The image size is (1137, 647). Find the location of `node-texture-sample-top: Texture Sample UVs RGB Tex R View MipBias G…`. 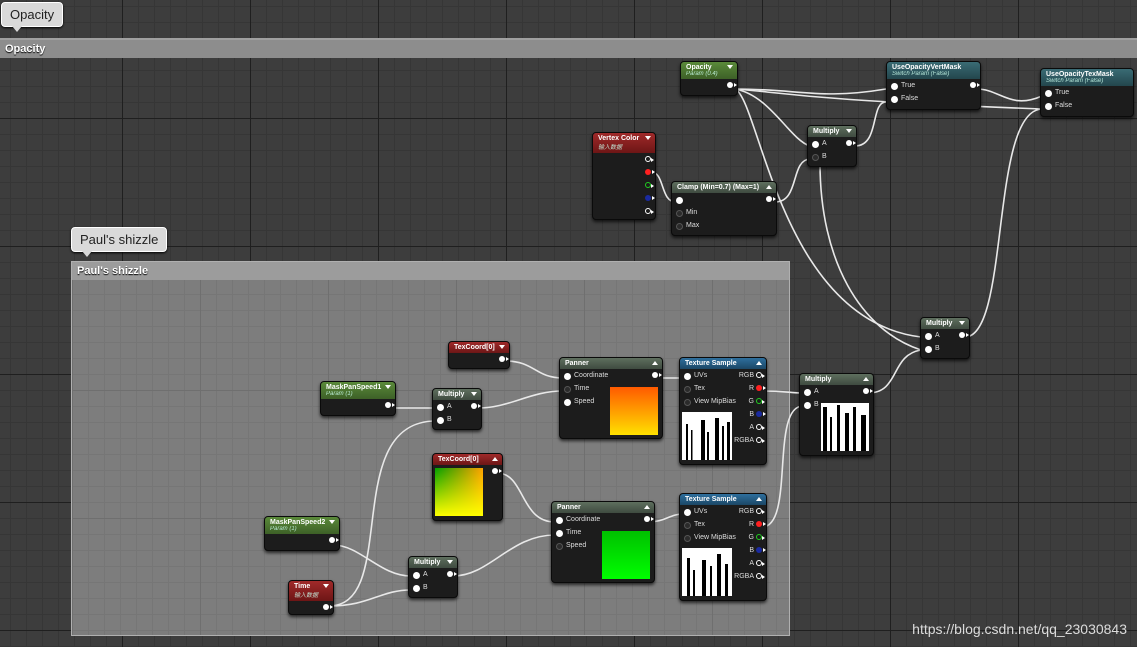

node-texture-sample-top: Texture Sample UVs RGB Tex R View MipBias G… is located at coordinates (723, 411).